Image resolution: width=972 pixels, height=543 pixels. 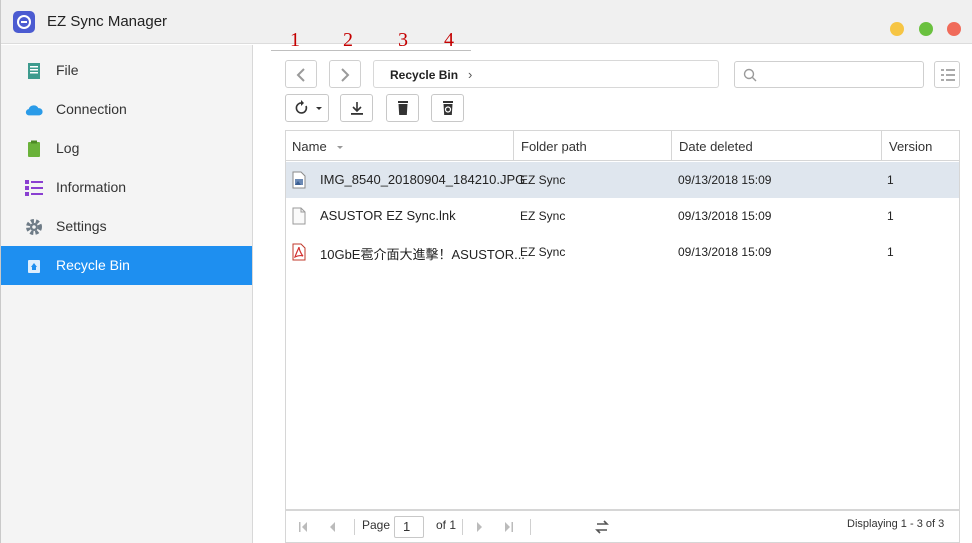 What do you see at coordinates (299, 216) in the screenshot?
I see `generic-file-icon` at bounding box center [299, 216].